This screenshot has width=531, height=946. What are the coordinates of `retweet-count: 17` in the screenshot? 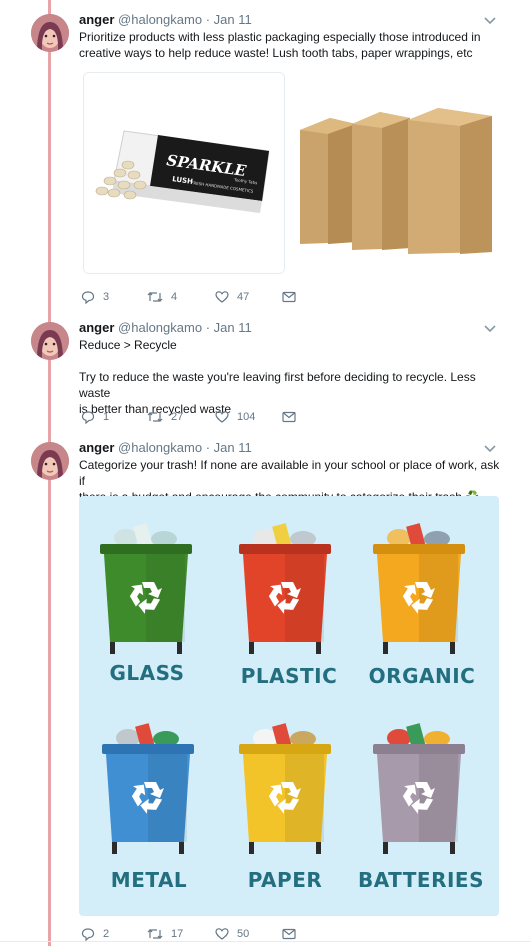 It's located at (177, 934).